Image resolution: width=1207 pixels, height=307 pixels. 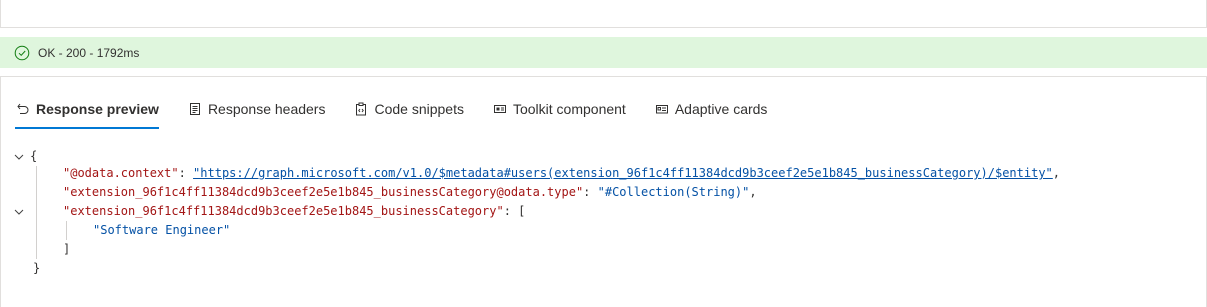 I want to click on tab-label: Response headers, so click(x=266, y=109).